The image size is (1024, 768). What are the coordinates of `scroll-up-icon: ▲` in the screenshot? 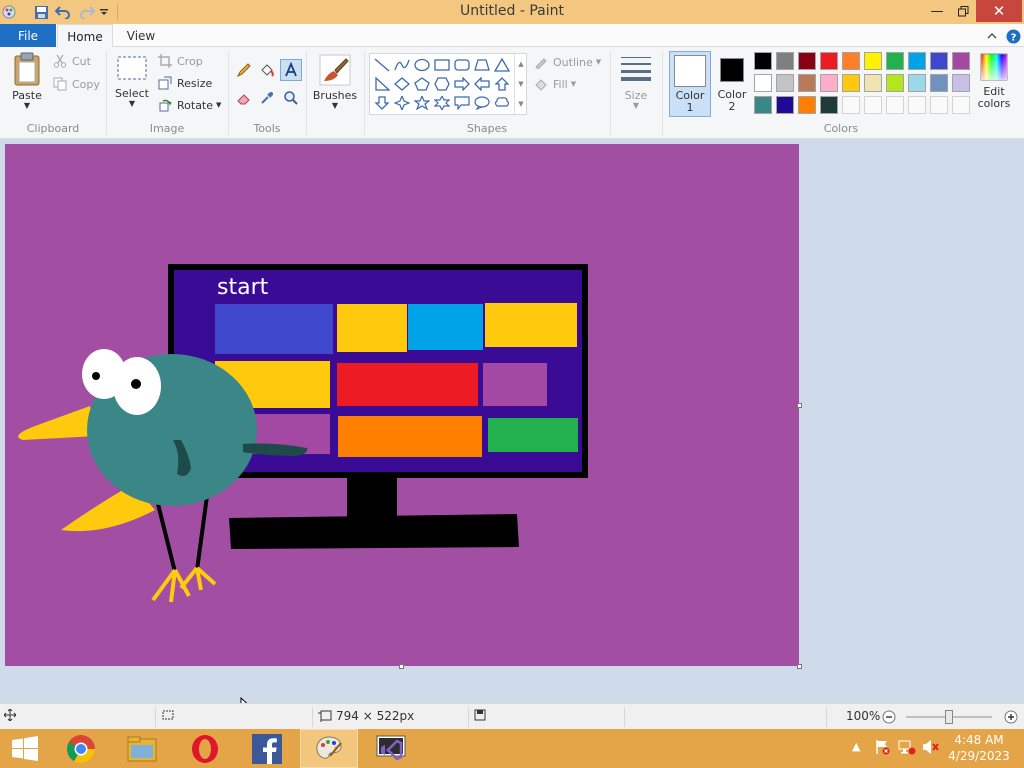 It's located at (520, 64).